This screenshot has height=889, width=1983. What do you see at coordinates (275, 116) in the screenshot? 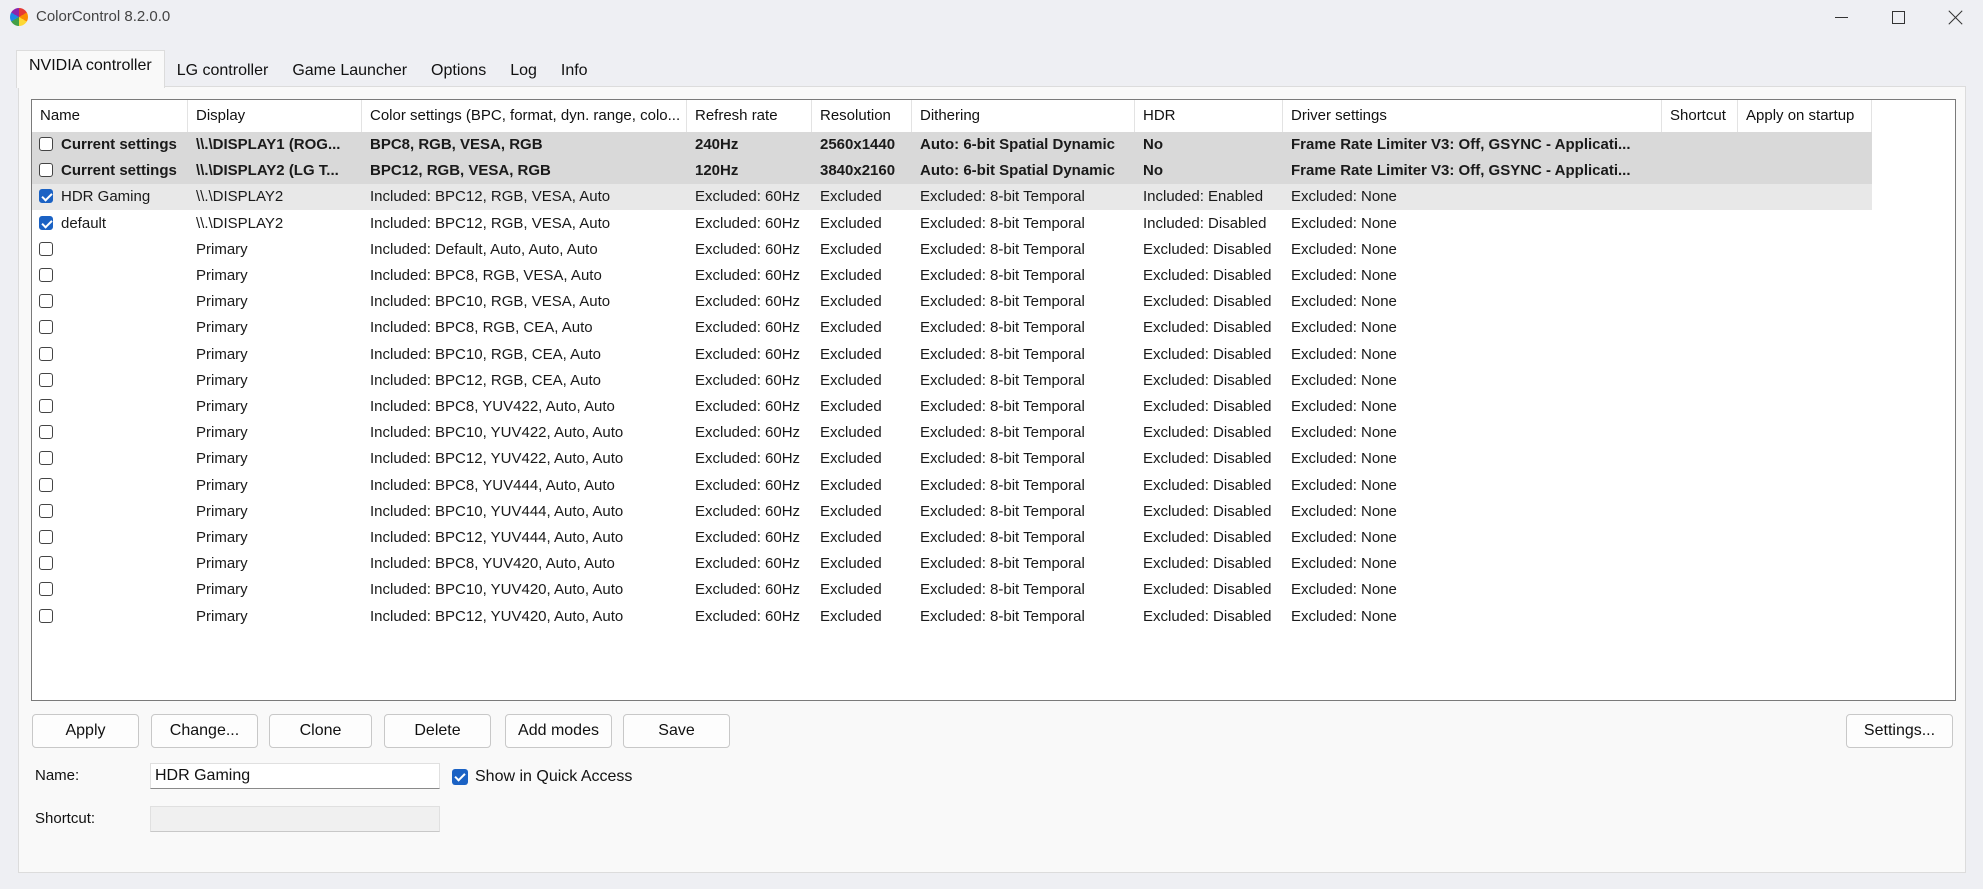
I see `column-header-display: Display` at bounding box center [275, 116].